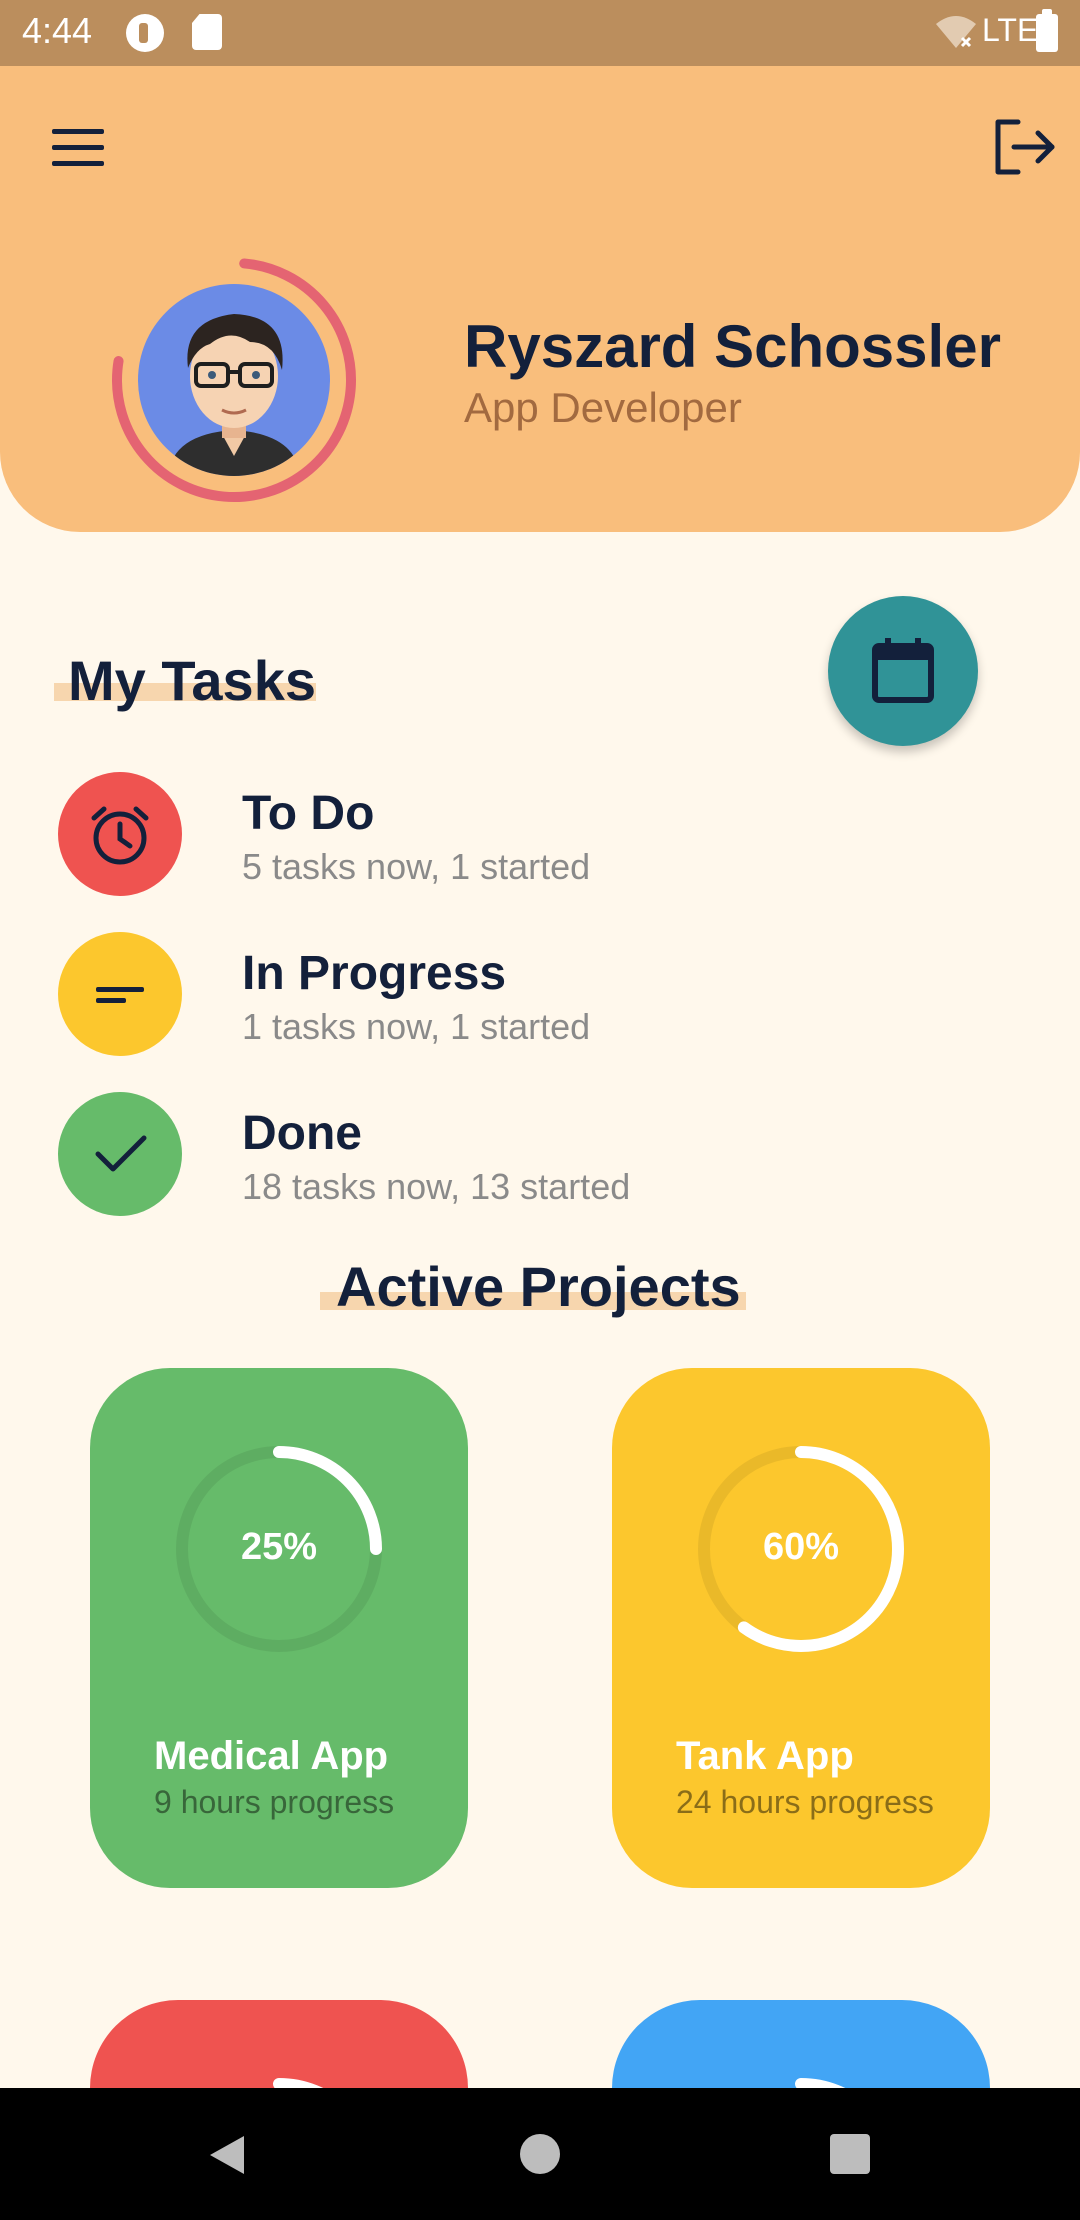 This screenshot has width=1080, height=2220. Describe the element at coordinates (801, 1628) in the screenshot. I see `project-card-tank-app: 60% Tank App 24 hours progress` at that location.